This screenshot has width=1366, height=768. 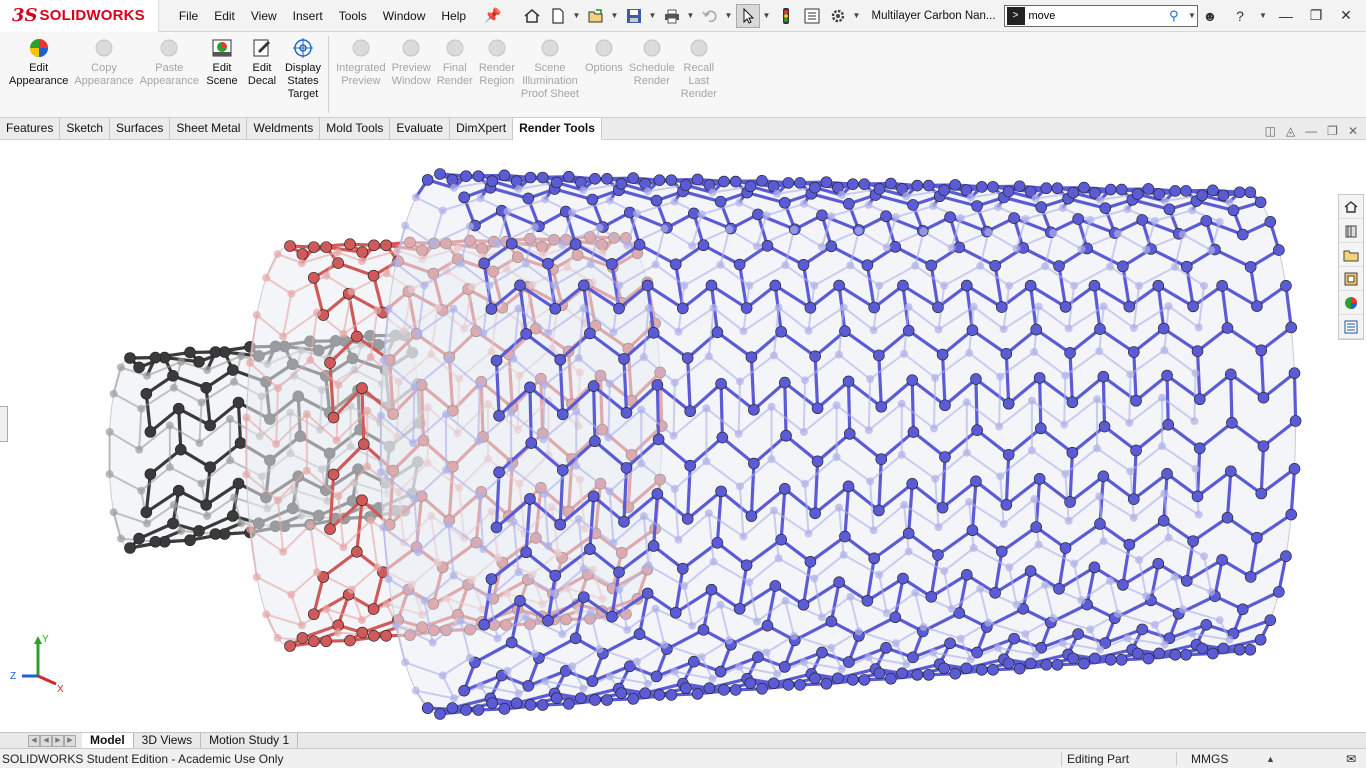 What do you see at coordinates (1286, 16) in the screenshot?
I see `minimize-icon: —` at bounding box center [1286, 16].